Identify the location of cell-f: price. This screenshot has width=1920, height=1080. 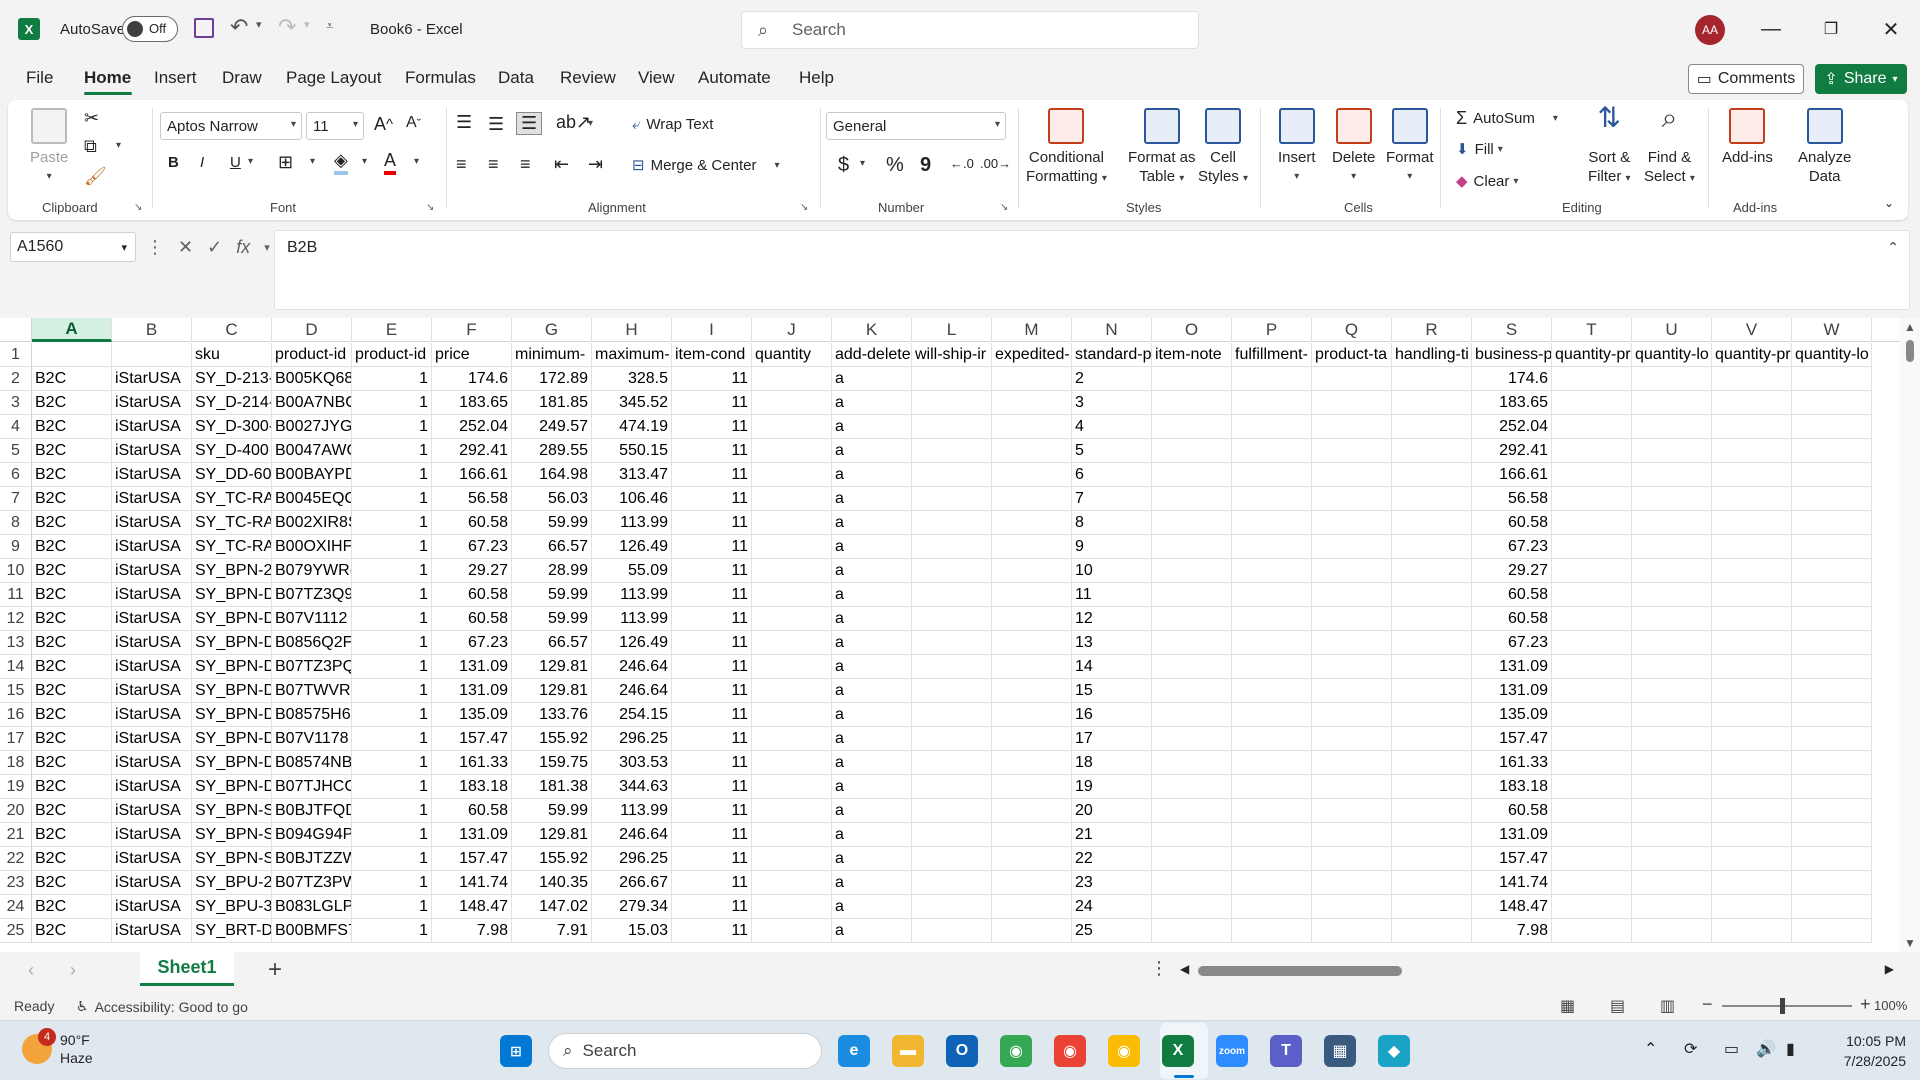
(472, 355).